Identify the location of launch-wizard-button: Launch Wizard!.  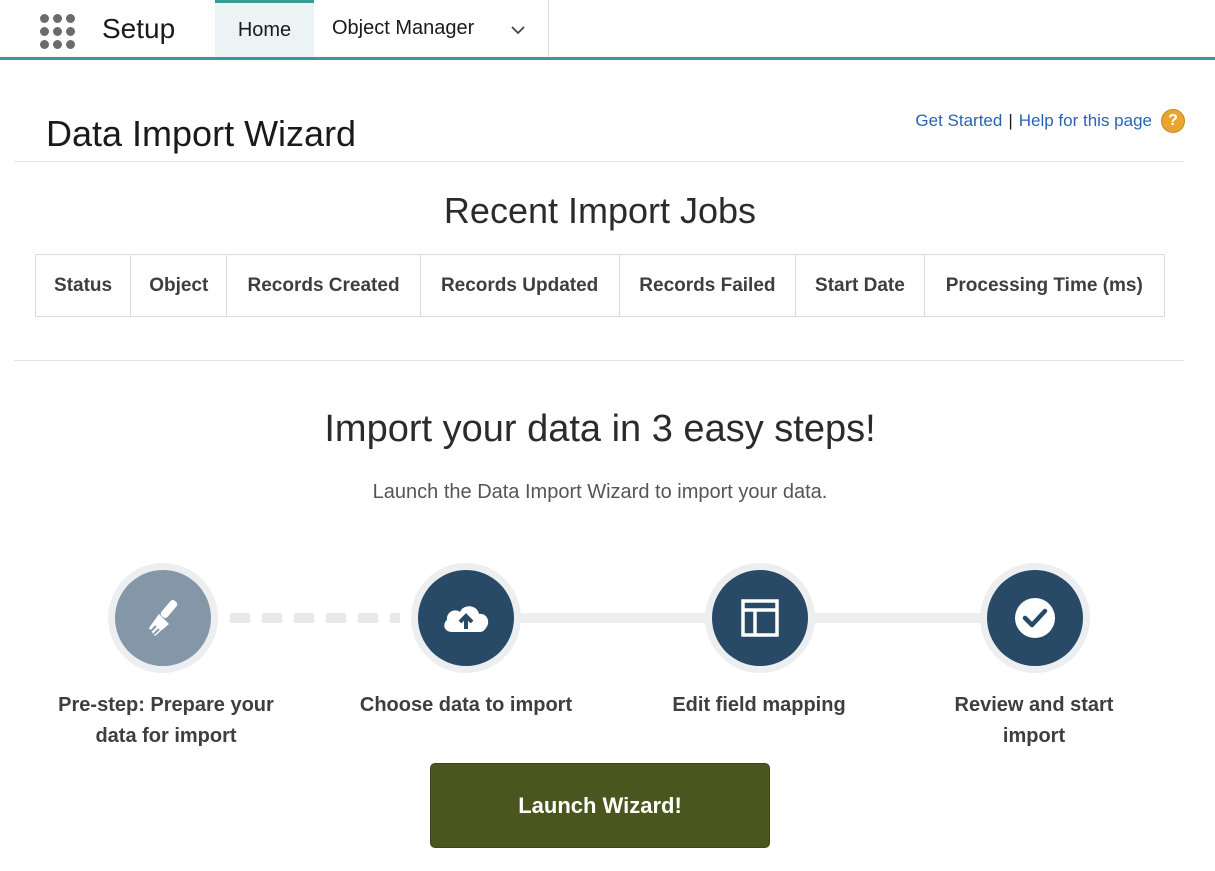
(600, 805).